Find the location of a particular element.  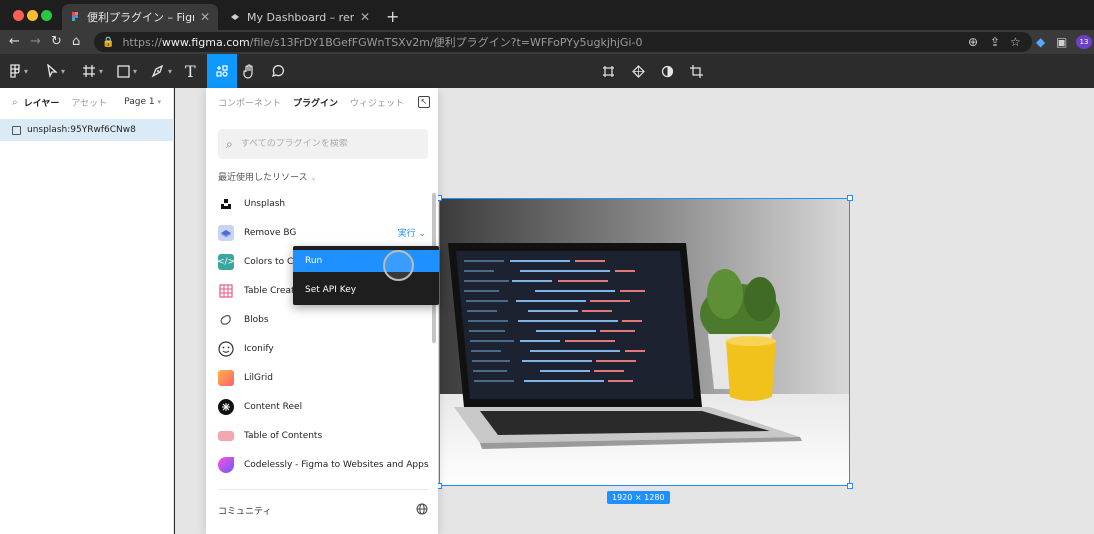

component-diamond-button is located at coordinates (638, 71).